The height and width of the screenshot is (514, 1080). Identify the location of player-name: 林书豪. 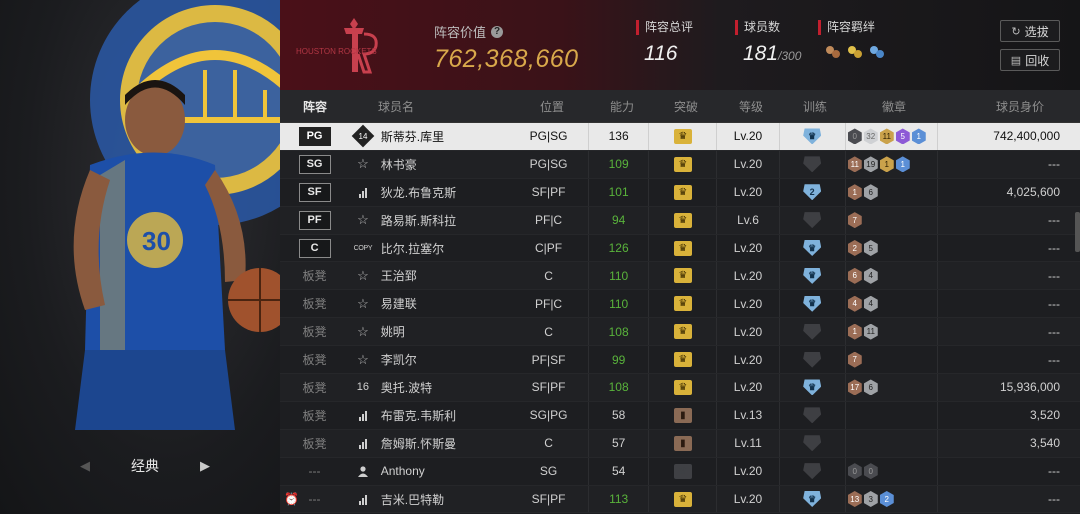
(443, 164).